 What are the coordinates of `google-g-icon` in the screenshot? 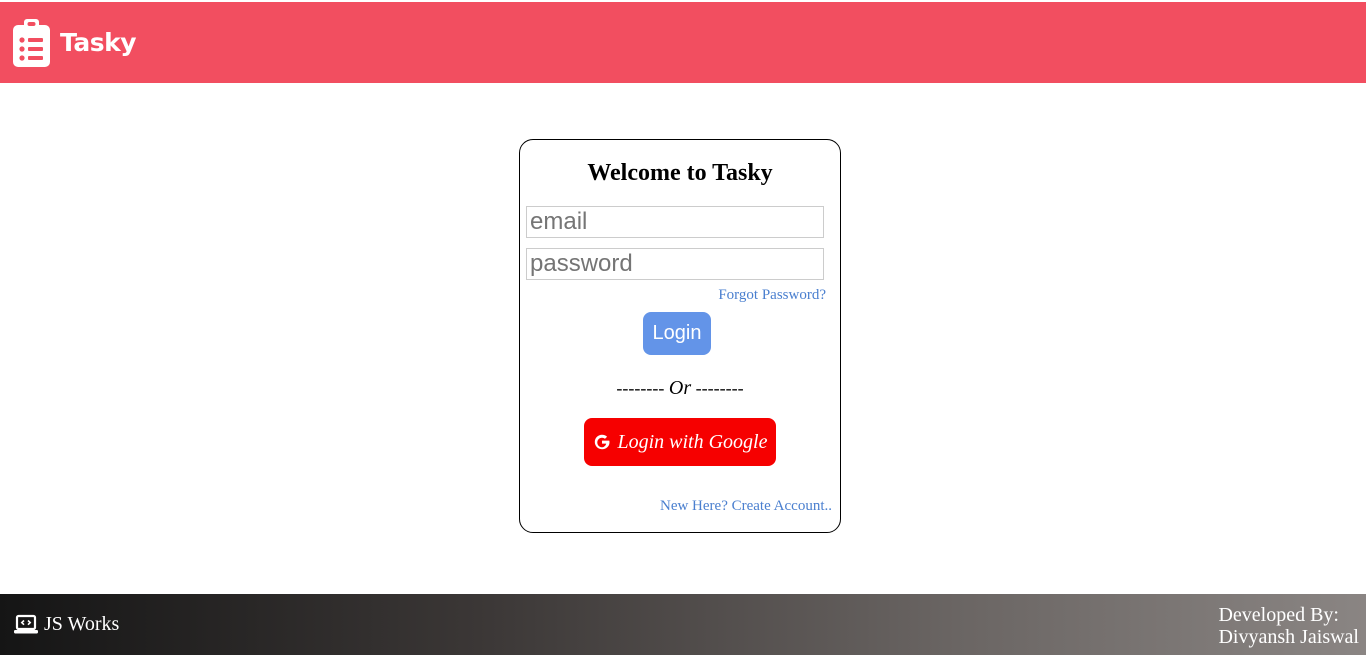 It's located at (602, 442).